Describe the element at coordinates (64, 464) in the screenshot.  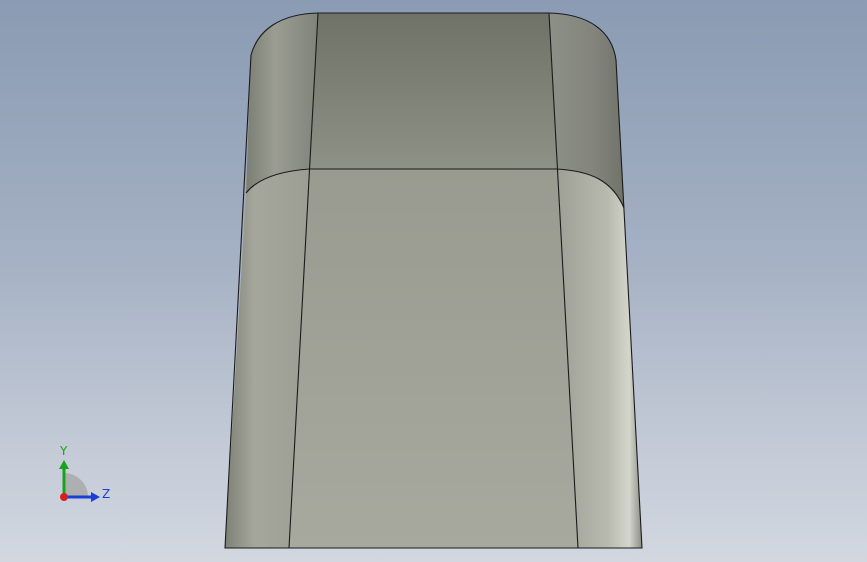
I see `y-axis-arrow-icon` at that location.